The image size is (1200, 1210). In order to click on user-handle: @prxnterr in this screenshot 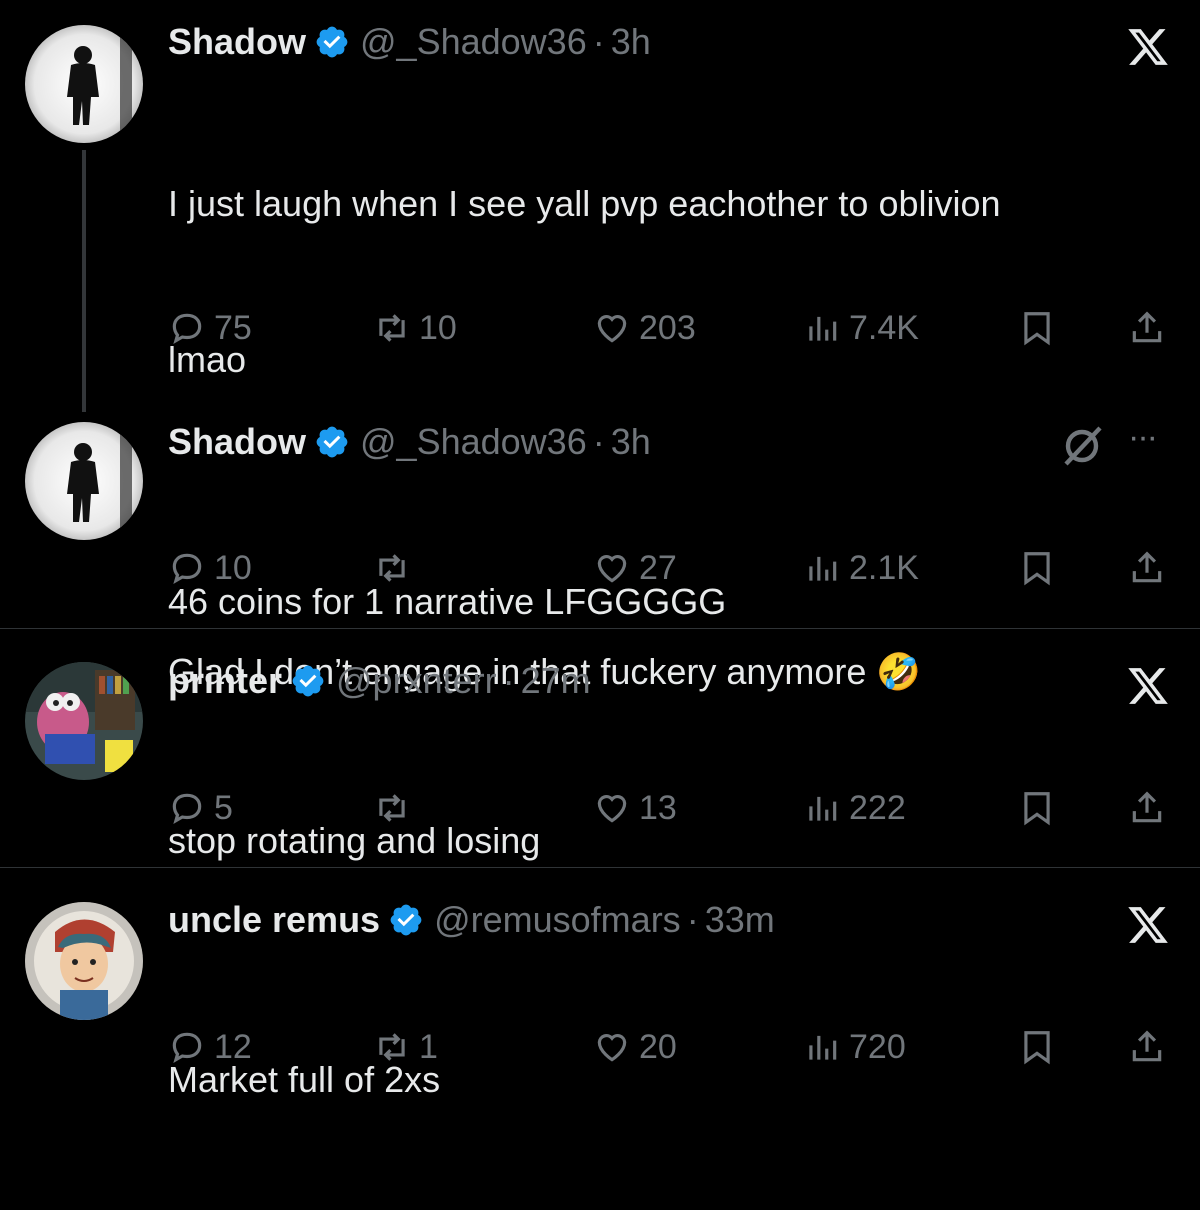, I will do `click(416, 681)`.